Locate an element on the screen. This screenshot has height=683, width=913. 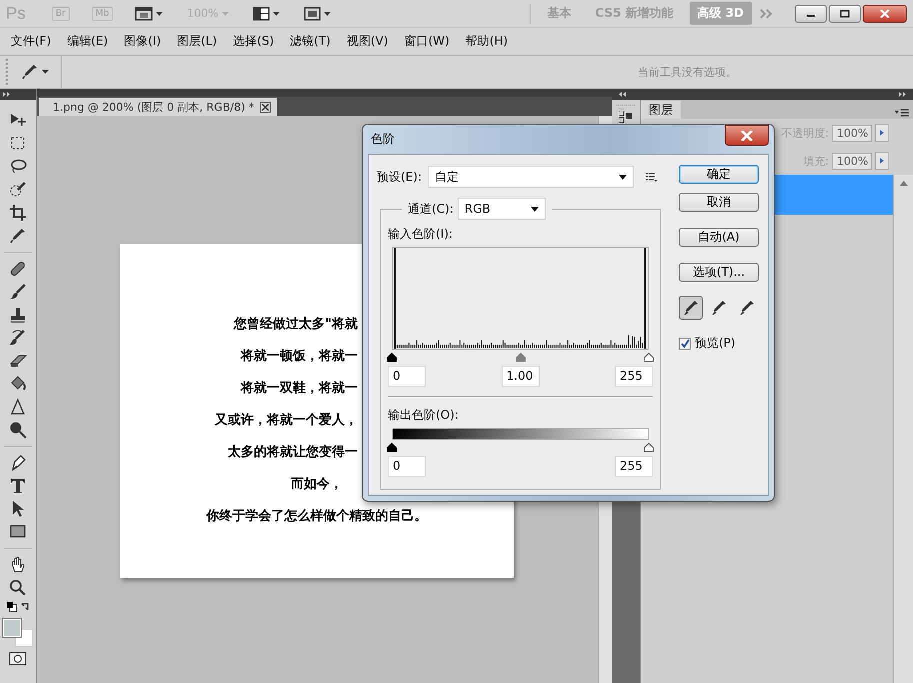
menu-item: 选择(S) is located at coordinates (253, 41).